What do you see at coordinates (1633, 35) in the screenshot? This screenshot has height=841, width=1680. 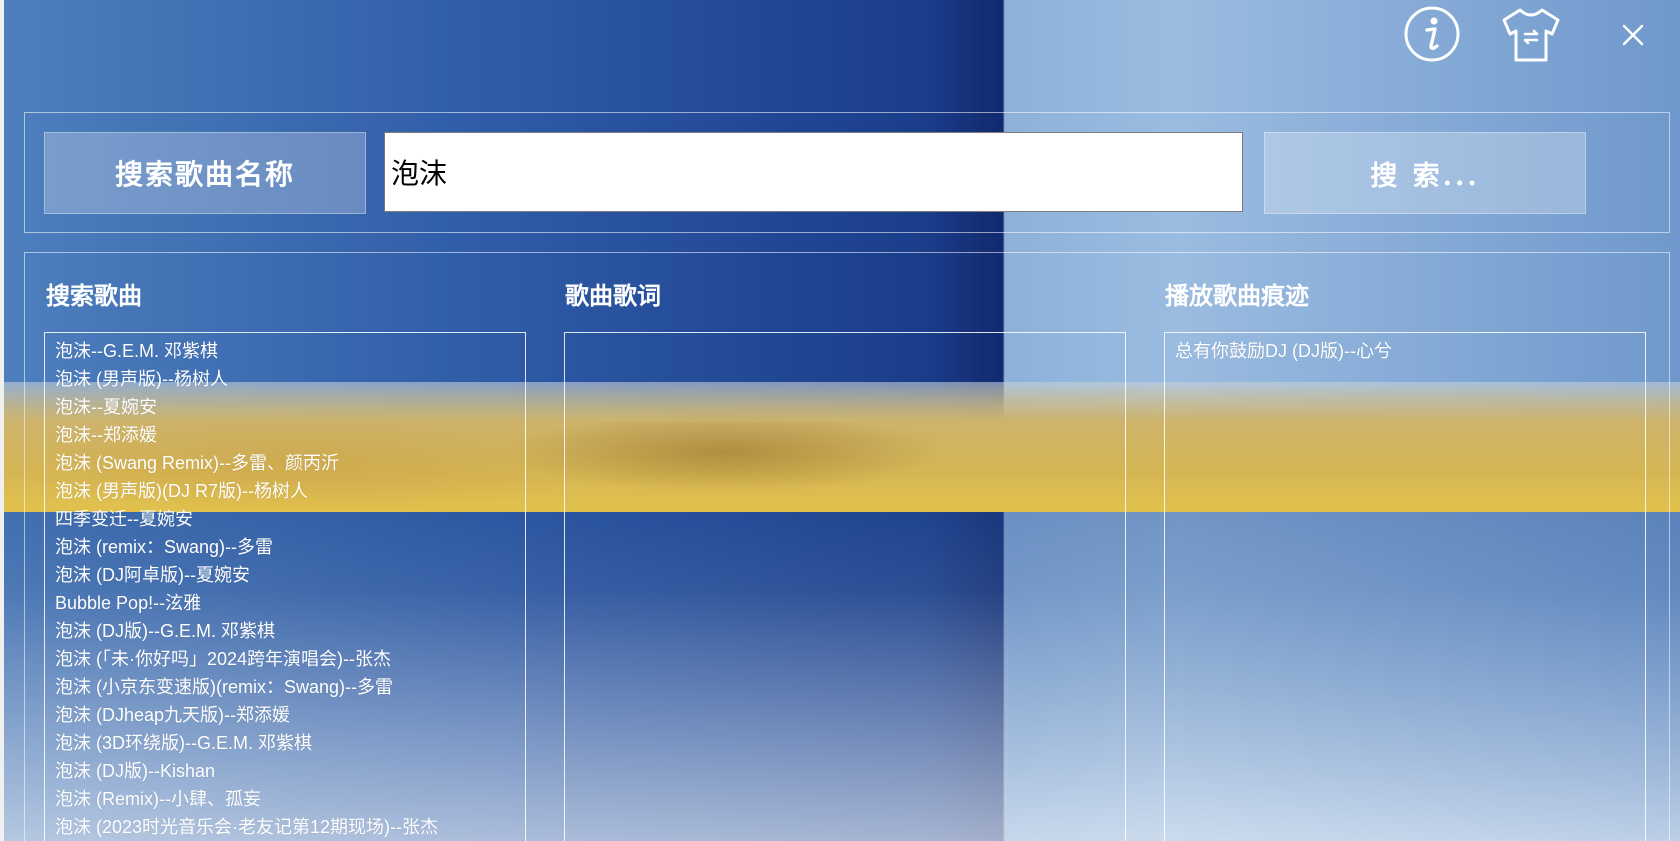 I see `close-icon` at bounding box center [1633, 35].